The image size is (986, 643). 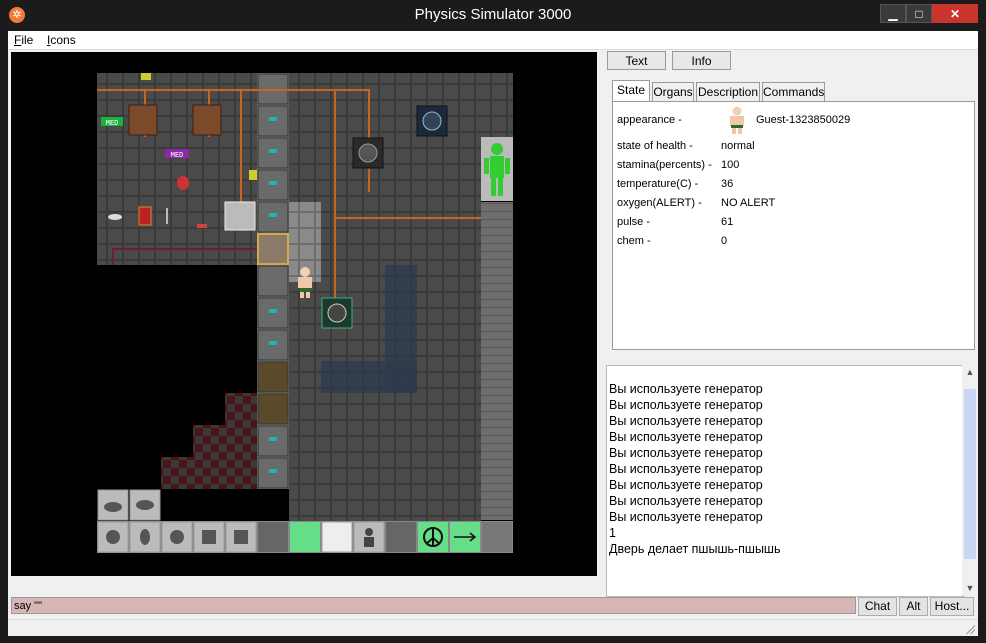 What do you see at coordinates (913, 606) in the screenshot?
I see `alt-button: Alt` at bounding box center [913, 606].